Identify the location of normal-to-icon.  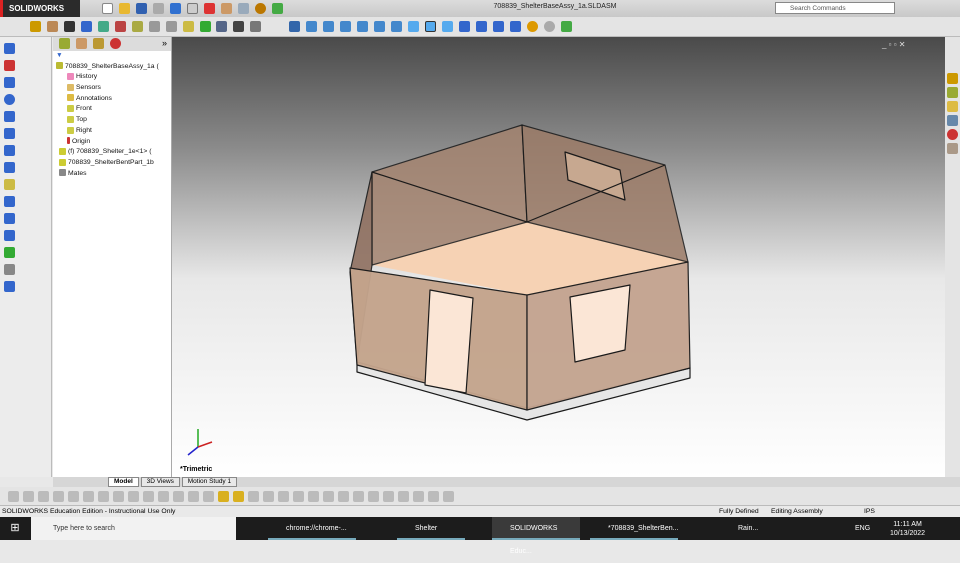
(295, 26).